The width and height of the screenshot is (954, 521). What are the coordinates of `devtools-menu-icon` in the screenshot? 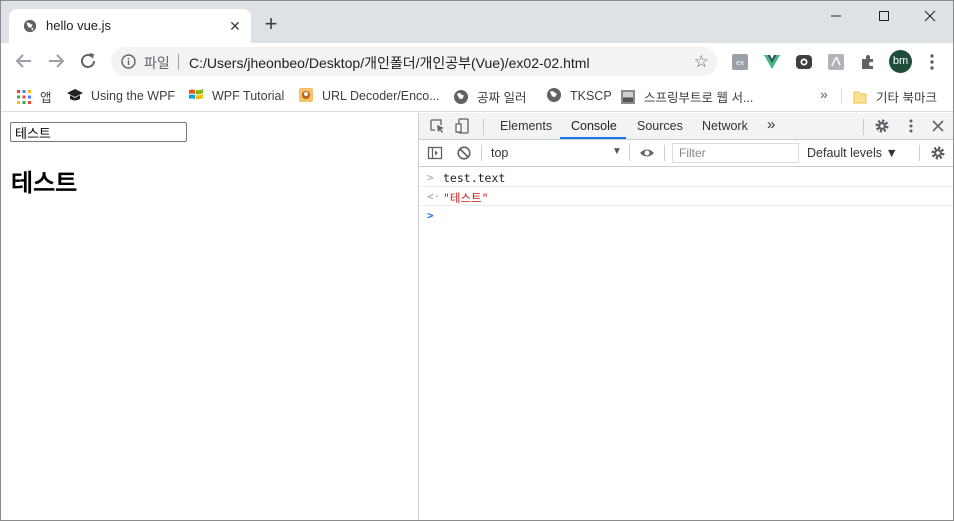 It's located at (911, 126).